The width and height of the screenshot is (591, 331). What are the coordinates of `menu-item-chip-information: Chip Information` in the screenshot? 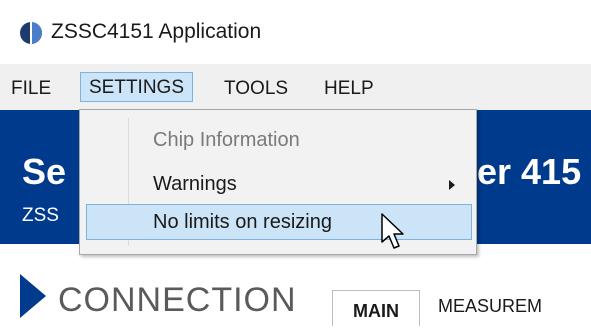 It's located at (278, 140).